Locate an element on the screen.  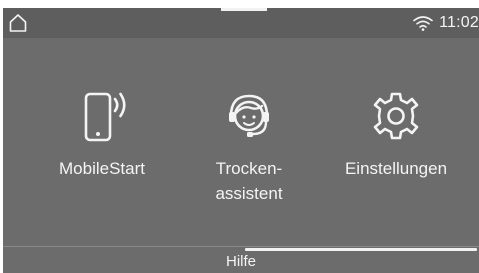
einstellungen-label: Einstellungen is located at coordinates (396, 168).